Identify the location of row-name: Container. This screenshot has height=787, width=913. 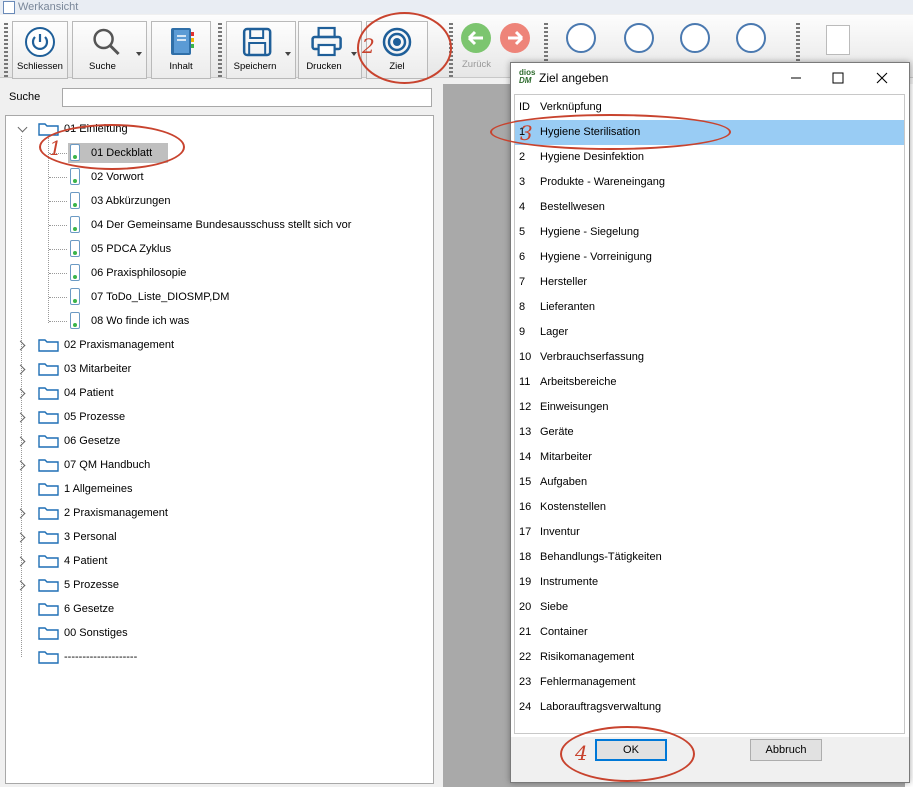
(564, 632).